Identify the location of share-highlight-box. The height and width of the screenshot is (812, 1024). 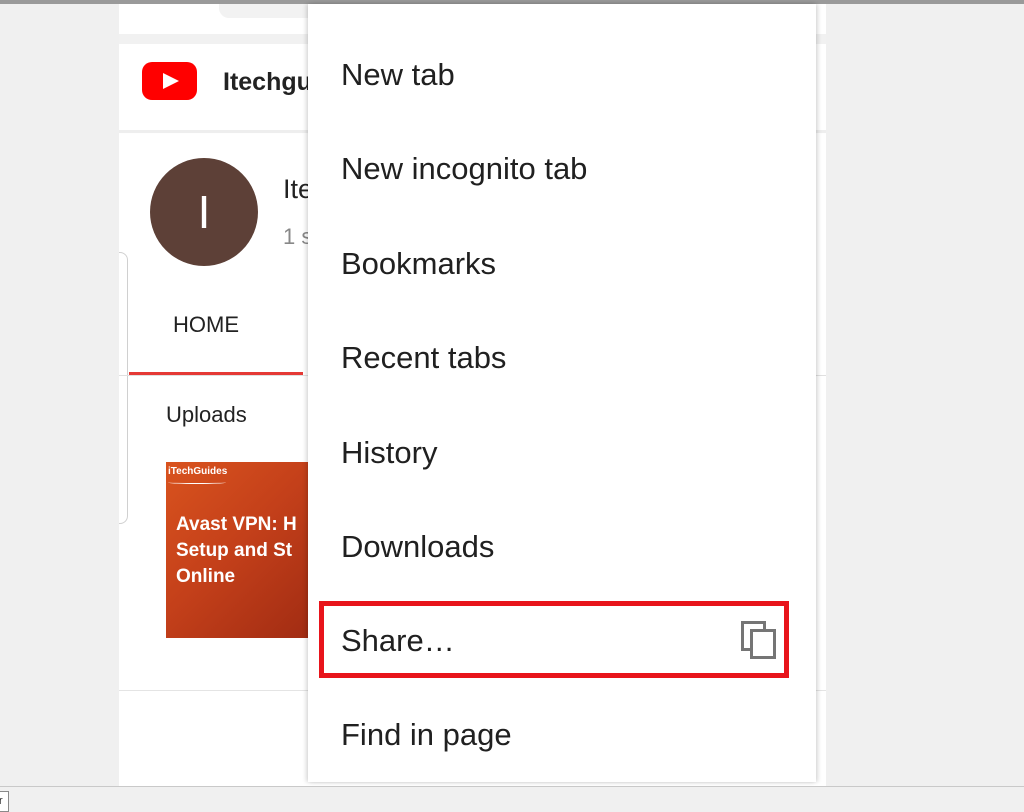
(554, 639).